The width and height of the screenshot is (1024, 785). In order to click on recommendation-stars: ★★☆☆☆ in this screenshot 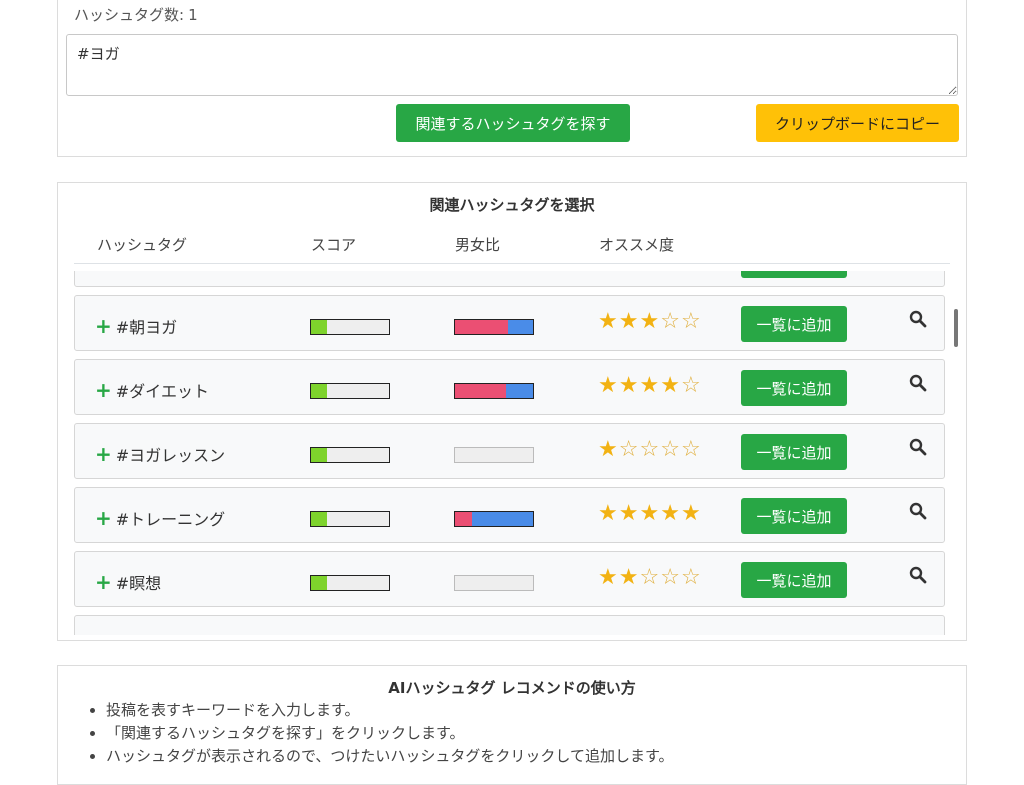, I will do `click(650, 578)`.